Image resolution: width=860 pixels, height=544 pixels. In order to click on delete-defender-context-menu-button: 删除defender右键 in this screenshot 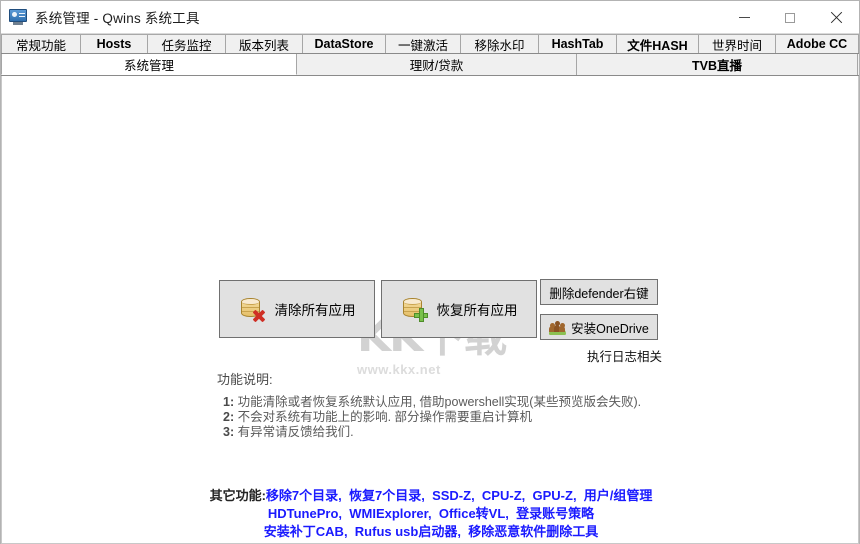, I will do `click(599, 292)`.